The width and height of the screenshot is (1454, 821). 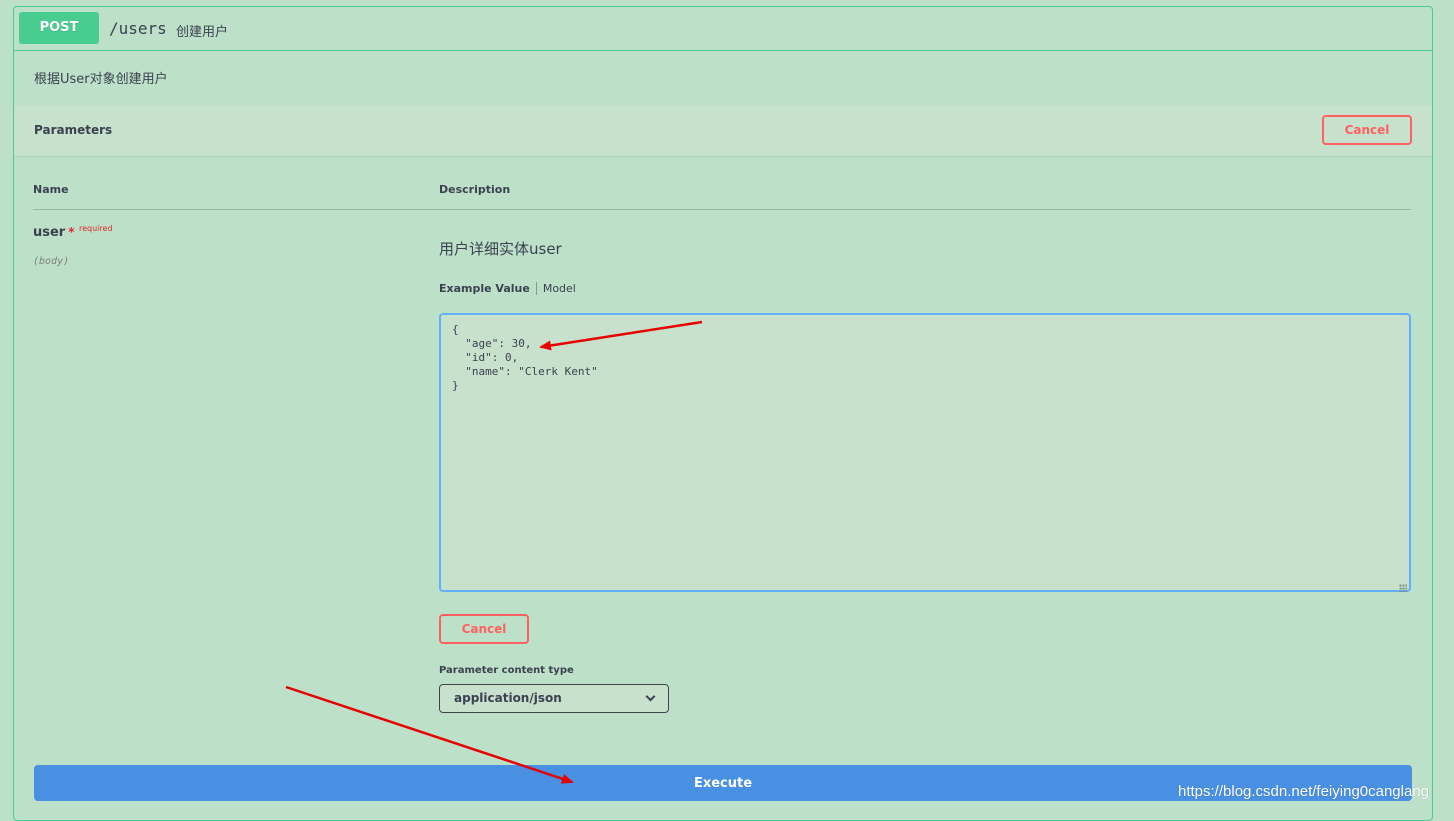 What do you see at coordinates (1304, 791) in the screenshot?
I see `watermark: https://blog.csdn.net/feiying0canglang` at bounding box center [1304, 791].